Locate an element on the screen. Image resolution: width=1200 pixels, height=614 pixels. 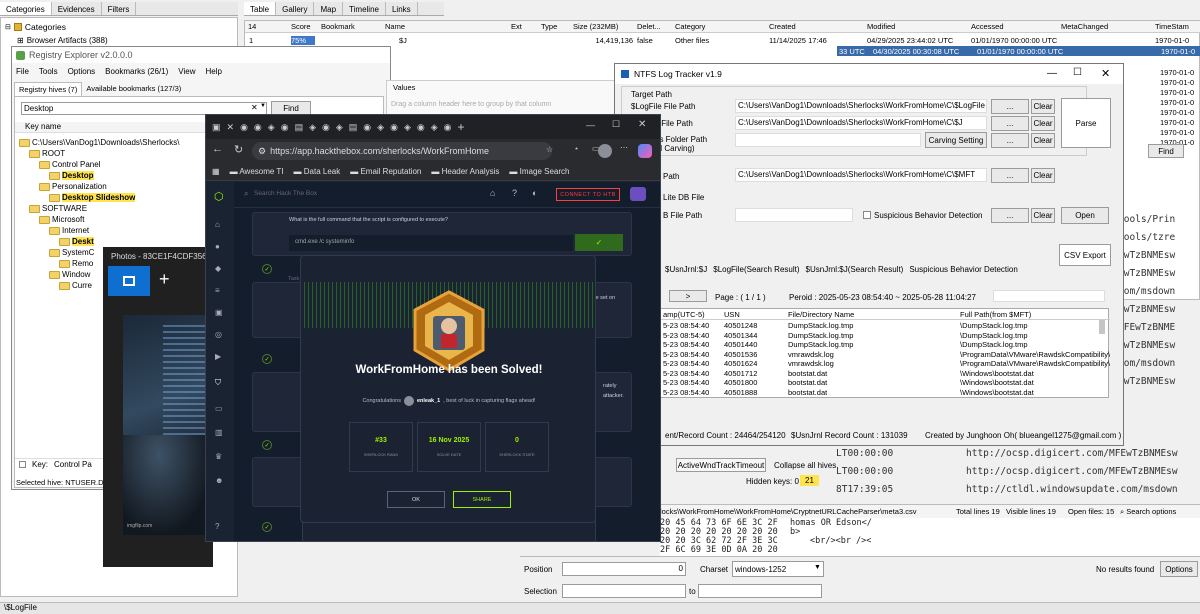
labs-icon: ◆ is located at coordinates (218, 268).